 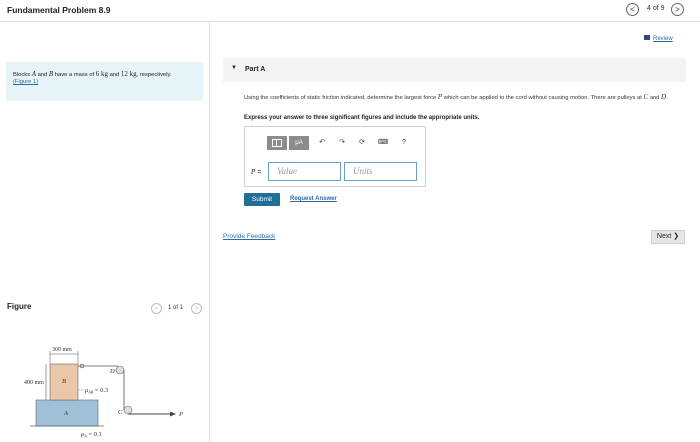 What do you see at coordinates (128, 410) in the screenshot?
I see `pulley-C` at bounding box center [128, 410].